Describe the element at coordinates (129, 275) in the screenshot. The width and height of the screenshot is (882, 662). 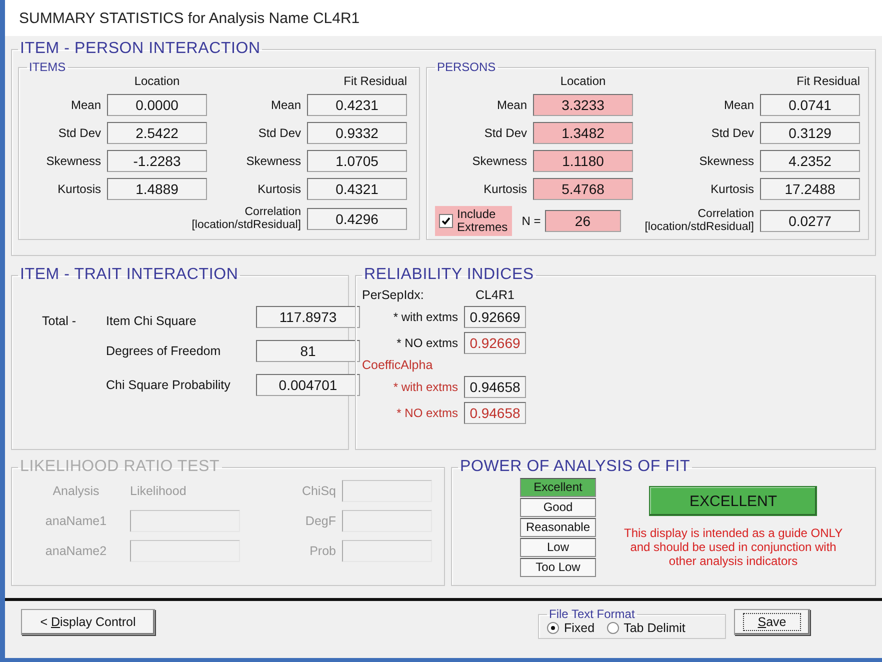
I see `group-title: ITEM - TRAIT INTERACTION` at that location.